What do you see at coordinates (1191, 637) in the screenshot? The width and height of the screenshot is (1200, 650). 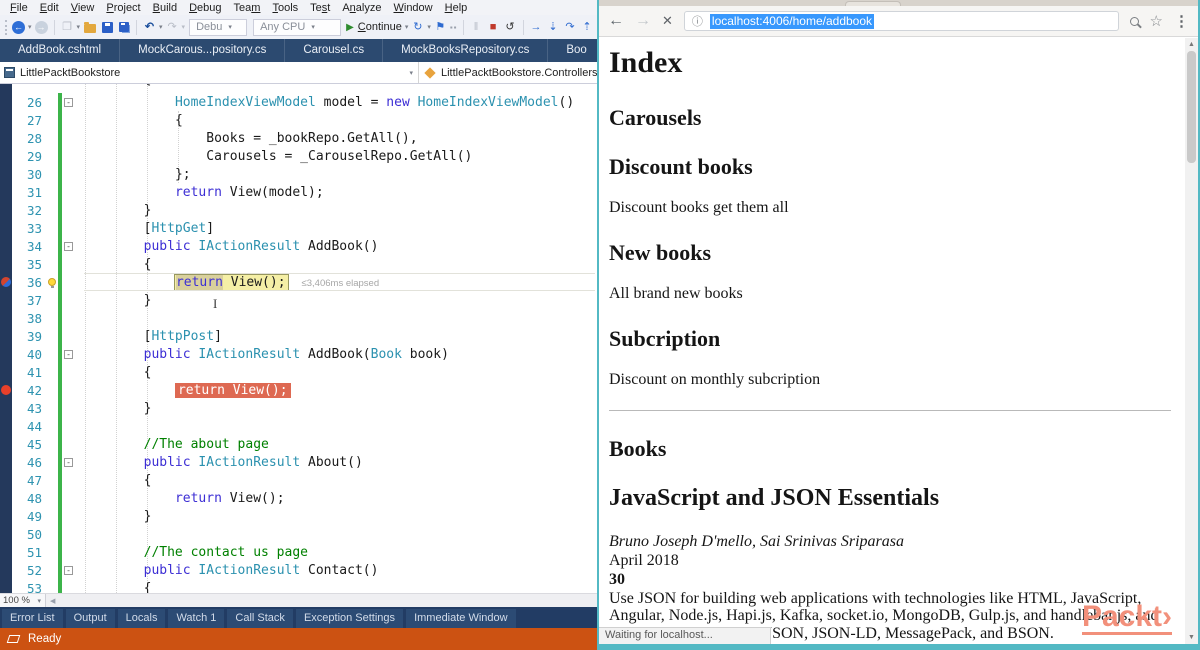 I see `scroll-down-arrow-icon: ▼` at bounding box center [1191, 637].